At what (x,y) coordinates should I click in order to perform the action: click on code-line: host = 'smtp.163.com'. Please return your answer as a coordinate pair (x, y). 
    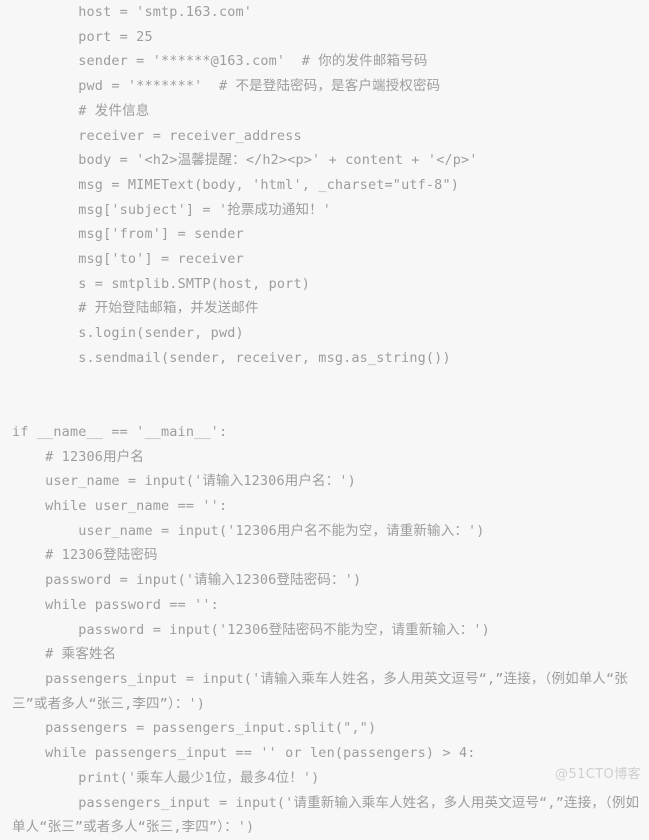
    Looking at the image, I should click on (132, 12).